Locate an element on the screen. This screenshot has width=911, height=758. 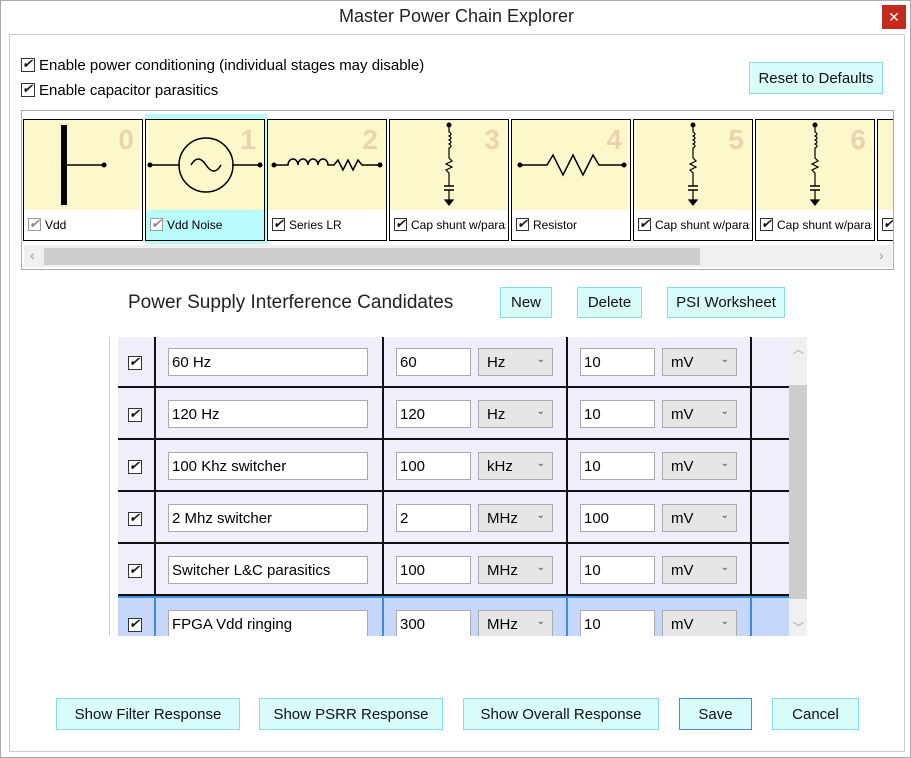
table-row: 100 Khz switcher 100 kHz ⌄ 10 mV ⌄ is located at coordinates (453, 466).